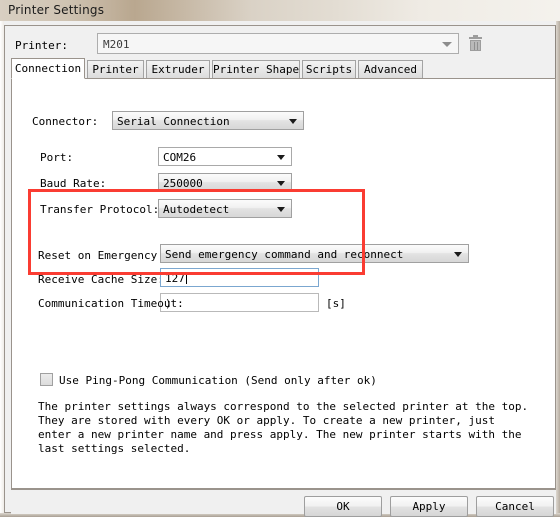  Describe the element at coordinates (429, 506) in the screenshot. I see `apply-button: Apply` at that location.